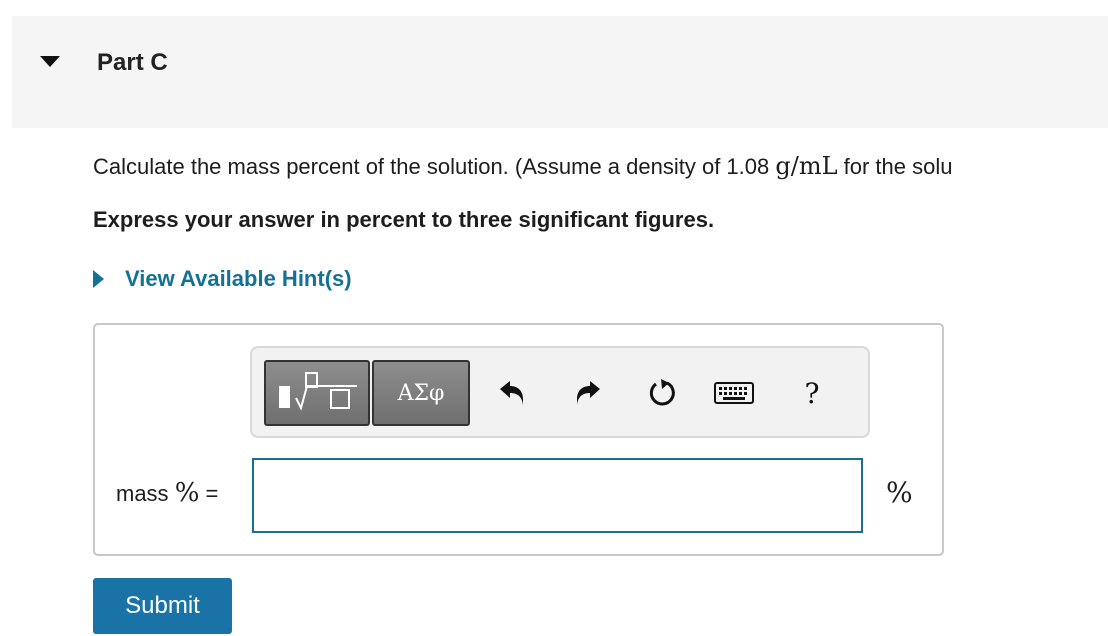 This screenshot has width=1108, height=636. I want to click on caret-down-icon, so click(50, 61).